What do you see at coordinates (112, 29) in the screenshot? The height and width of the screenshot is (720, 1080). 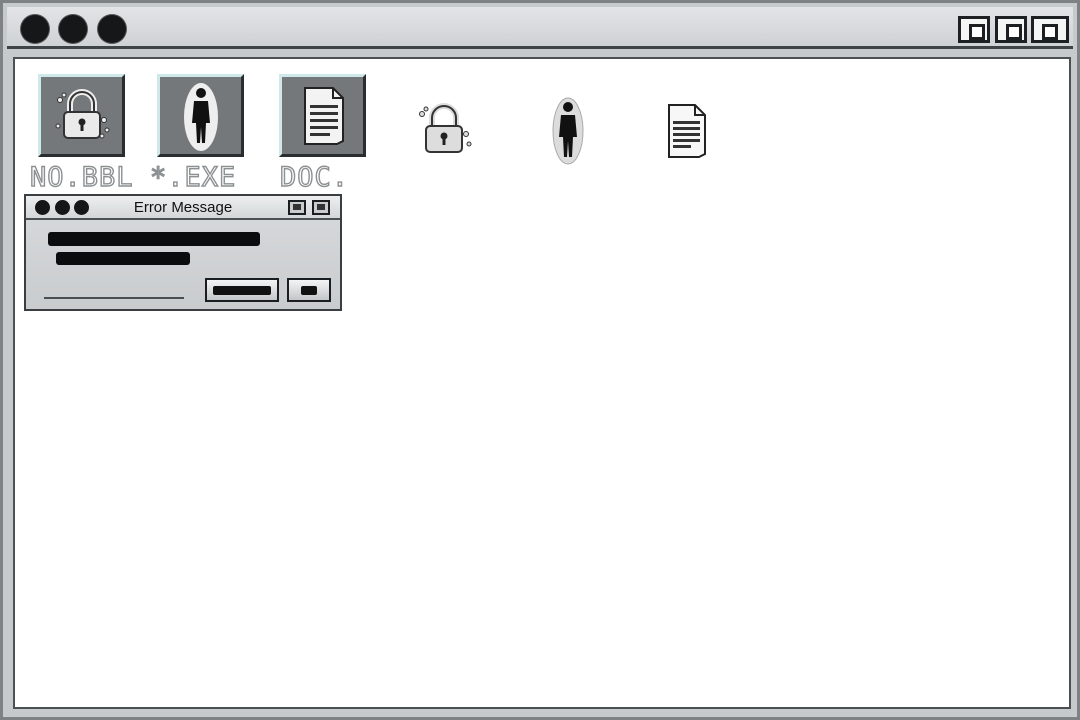 I see `zoom-button` at bounding box center [112, 29].